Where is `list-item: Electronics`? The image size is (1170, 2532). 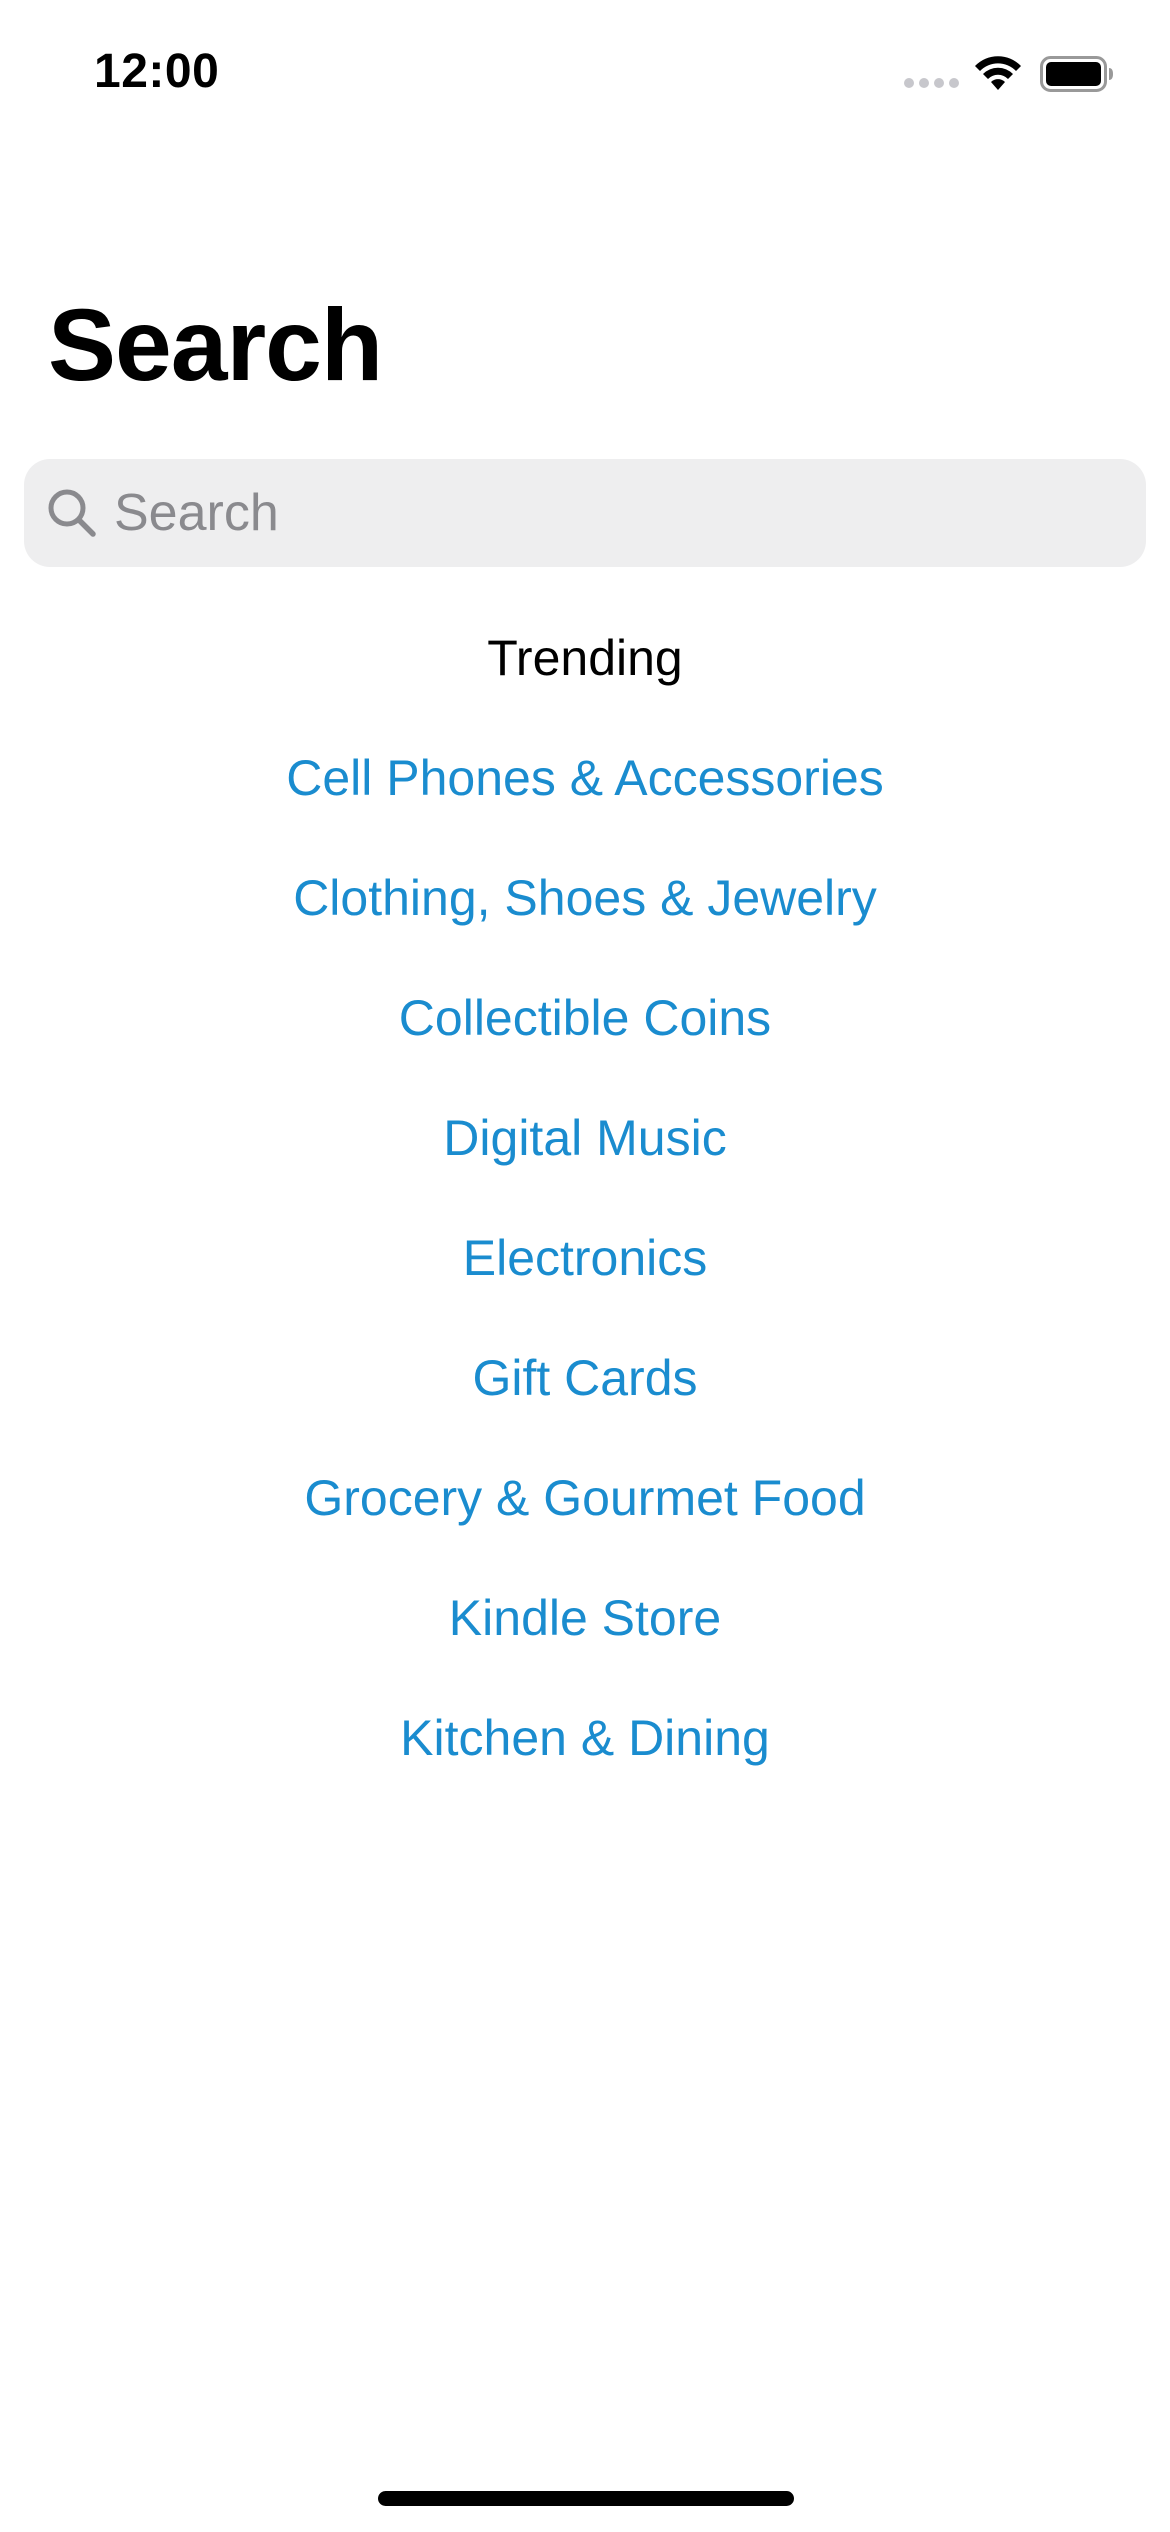 list-item: Electronics is located at coordinates (585, 1288).